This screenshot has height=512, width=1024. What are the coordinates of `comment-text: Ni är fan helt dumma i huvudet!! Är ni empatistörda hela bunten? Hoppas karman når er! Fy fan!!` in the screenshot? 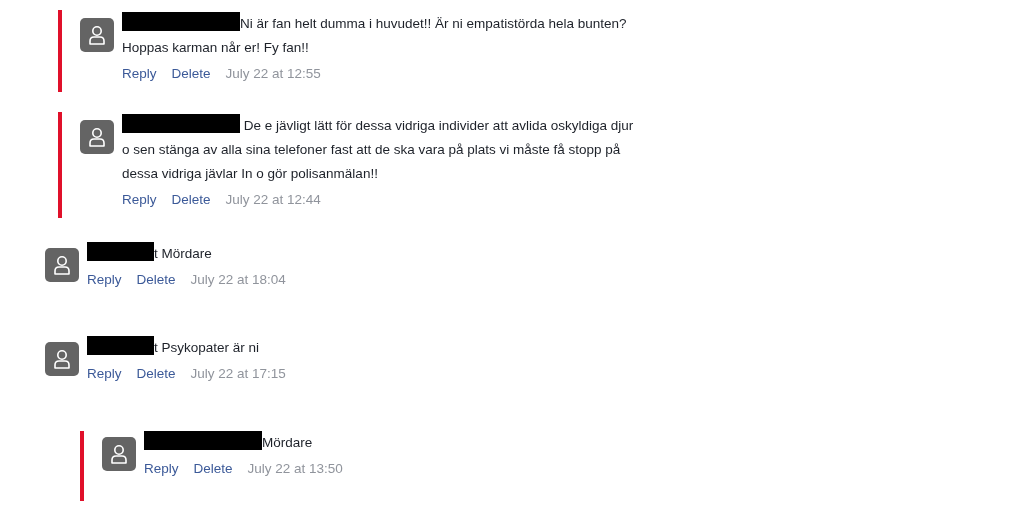 It's located at (379, 36).